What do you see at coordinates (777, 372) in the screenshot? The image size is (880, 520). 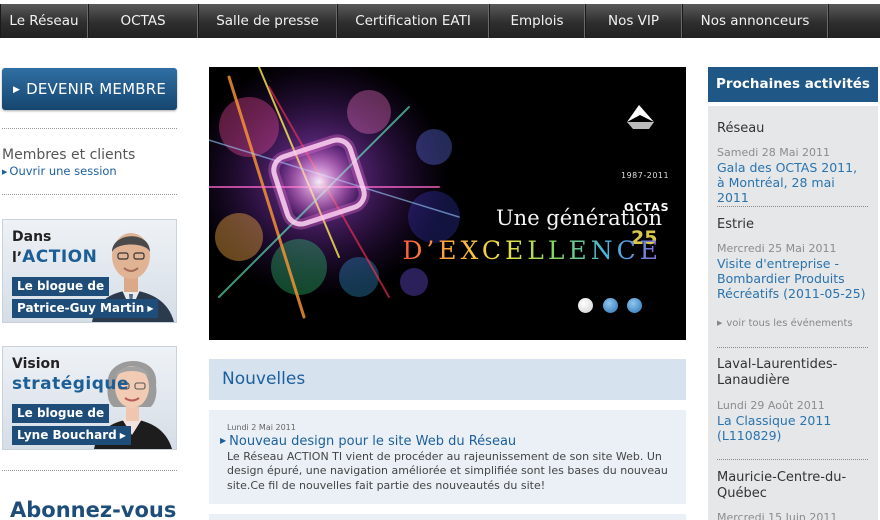 I see `activity-region: Laval-Laurentides-Lanaudière` at bounding box center [777, 372].